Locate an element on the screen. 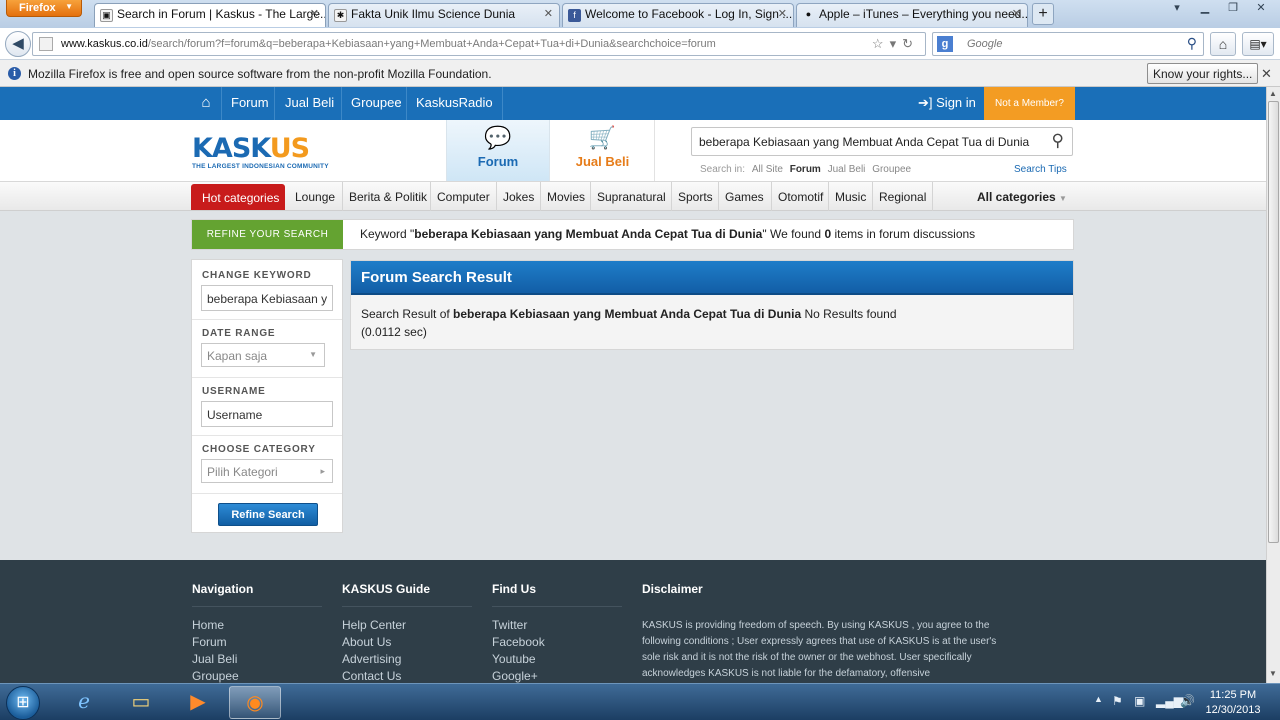 The image size is (1280, 720). close-notification-icon: ✕ is located at coordinates (1266, 74).